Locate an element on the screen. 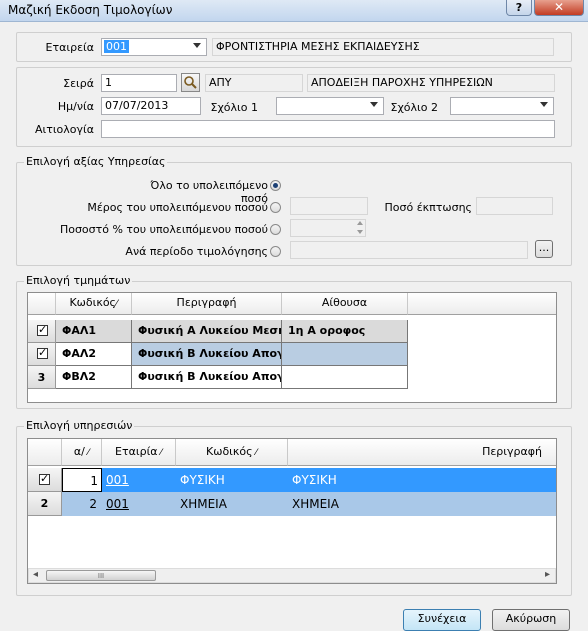 The image size is (588, 631). stepper-up-icon is located at coordinates (360, 223).